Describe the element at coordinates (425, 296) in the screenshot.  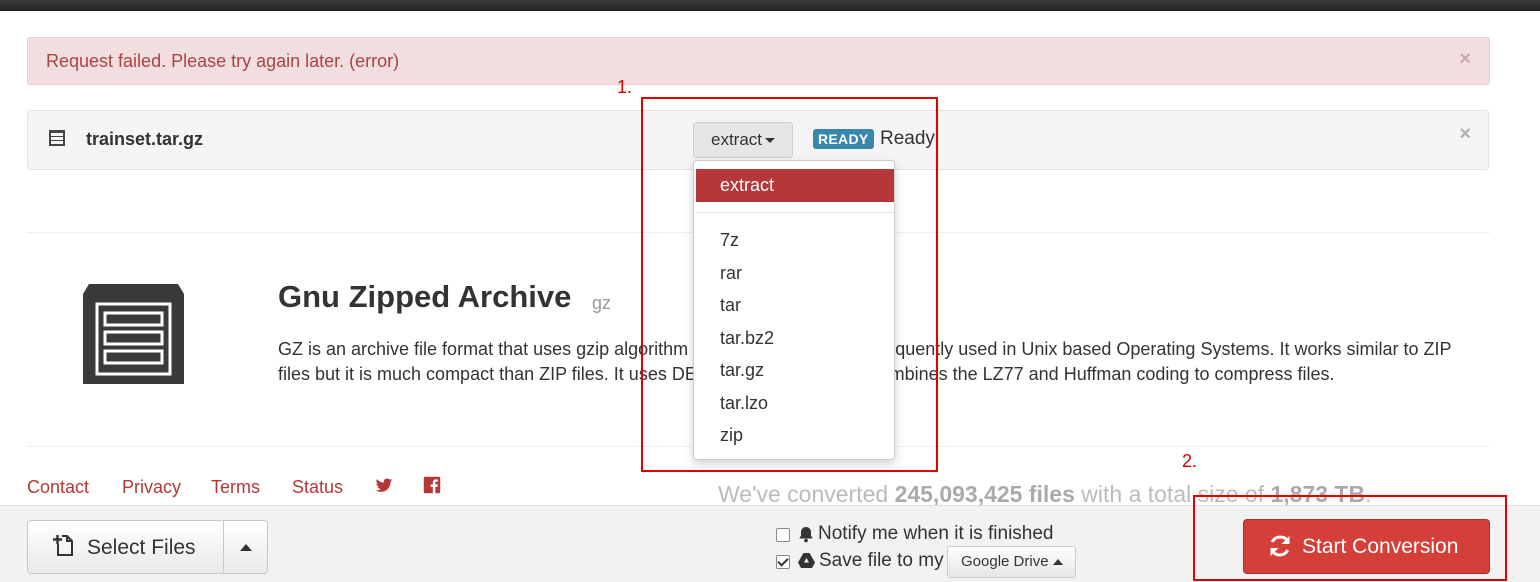
I see `format-title: Gnu Zipped Archive` at that location.